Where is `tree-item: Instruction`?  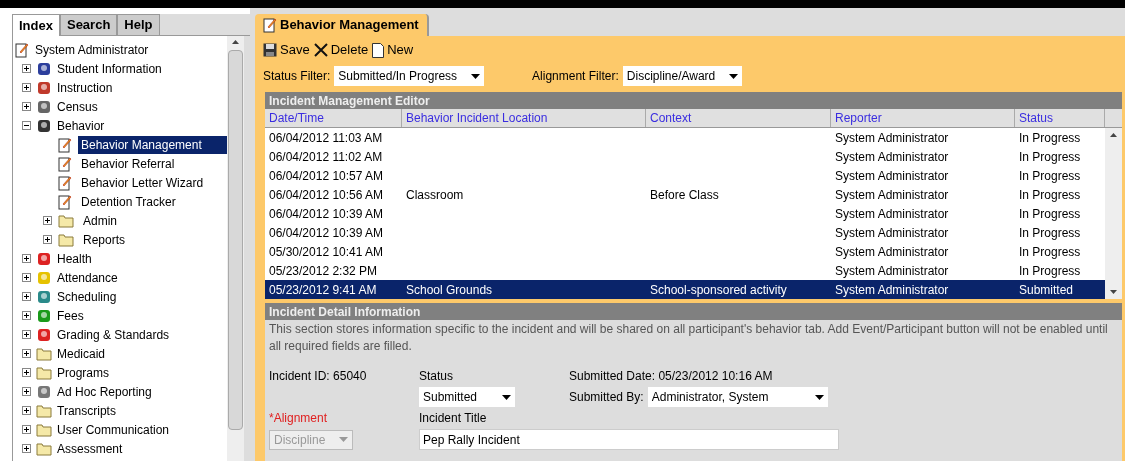 tree-item: Instruction is located at coordinates (85, 87).